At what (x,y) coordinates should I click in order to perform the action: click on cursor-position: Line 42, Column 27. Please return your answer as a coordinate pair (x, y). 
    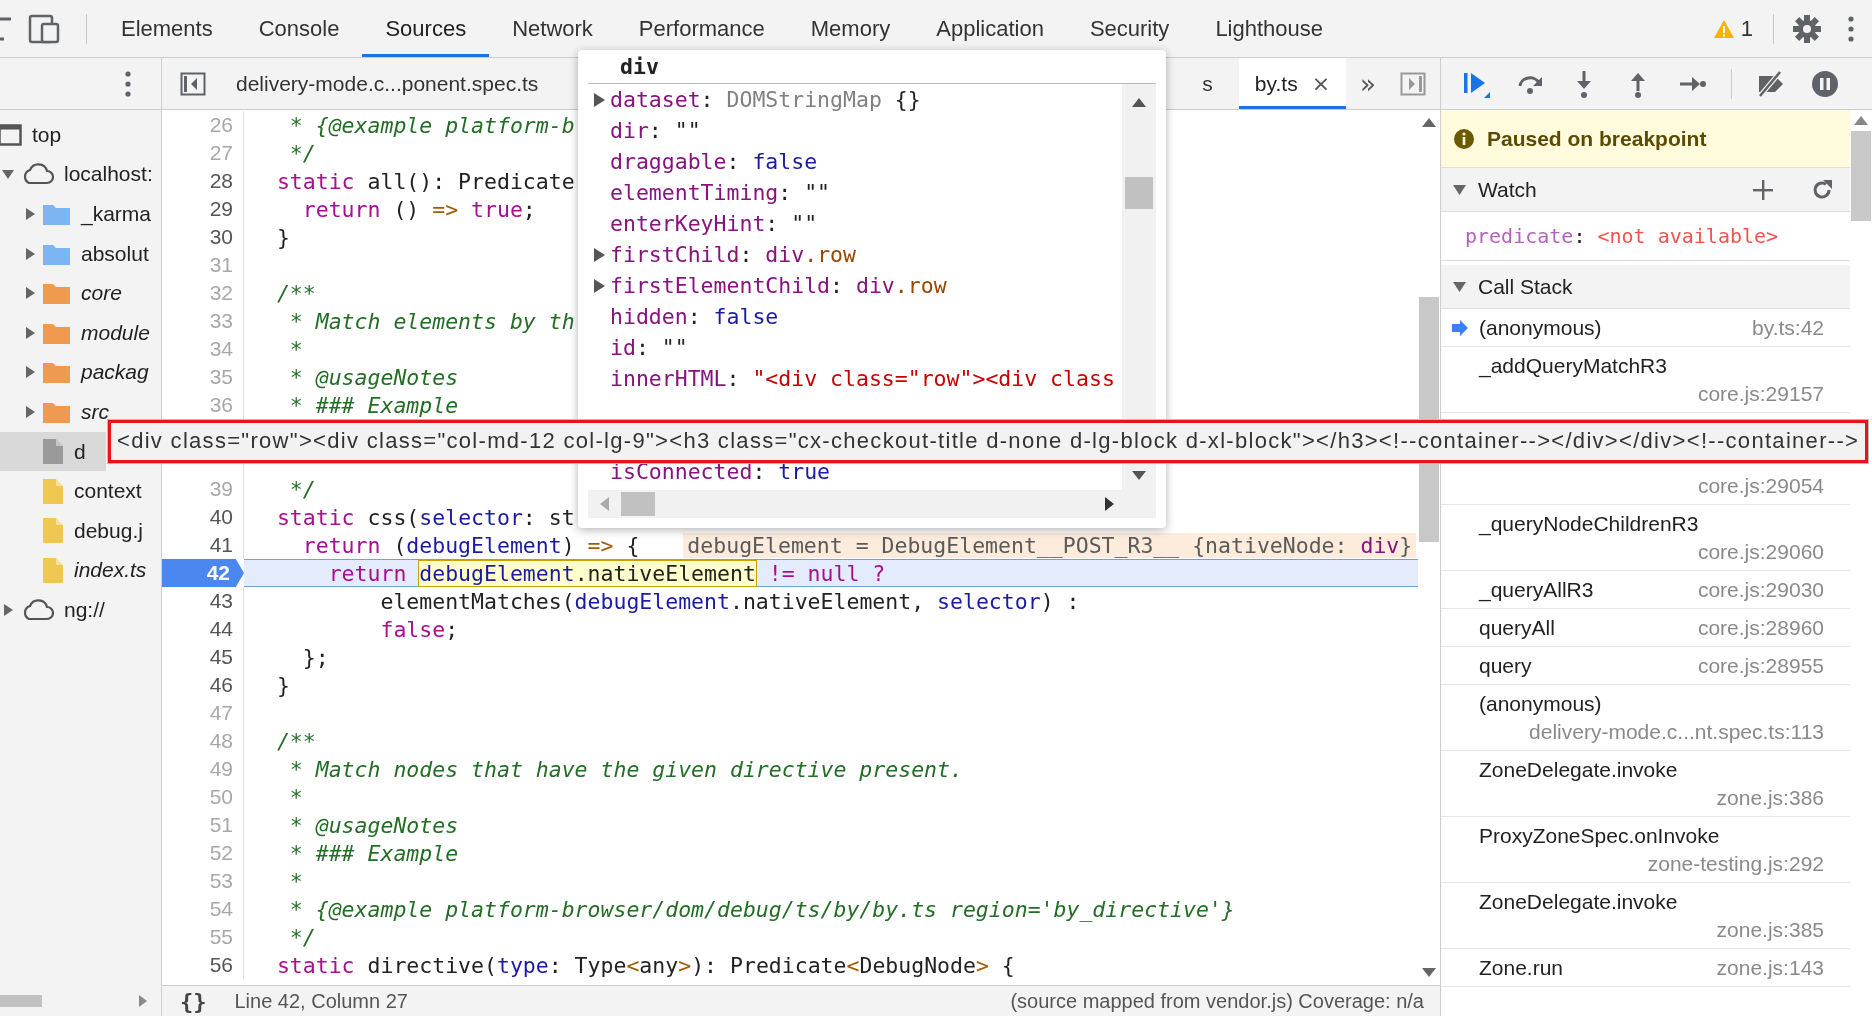
    Looking at the image, I should click on (321, 1001).